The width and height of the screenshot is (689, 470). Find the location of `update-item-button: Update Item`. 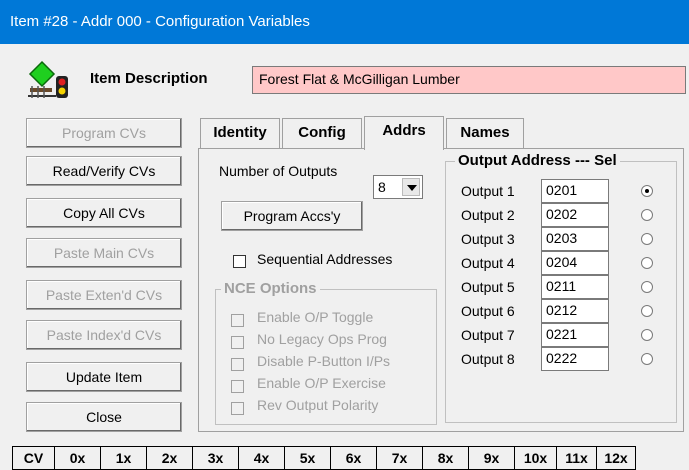

update-item-button: Update Item is located at coordinates (104, 377).